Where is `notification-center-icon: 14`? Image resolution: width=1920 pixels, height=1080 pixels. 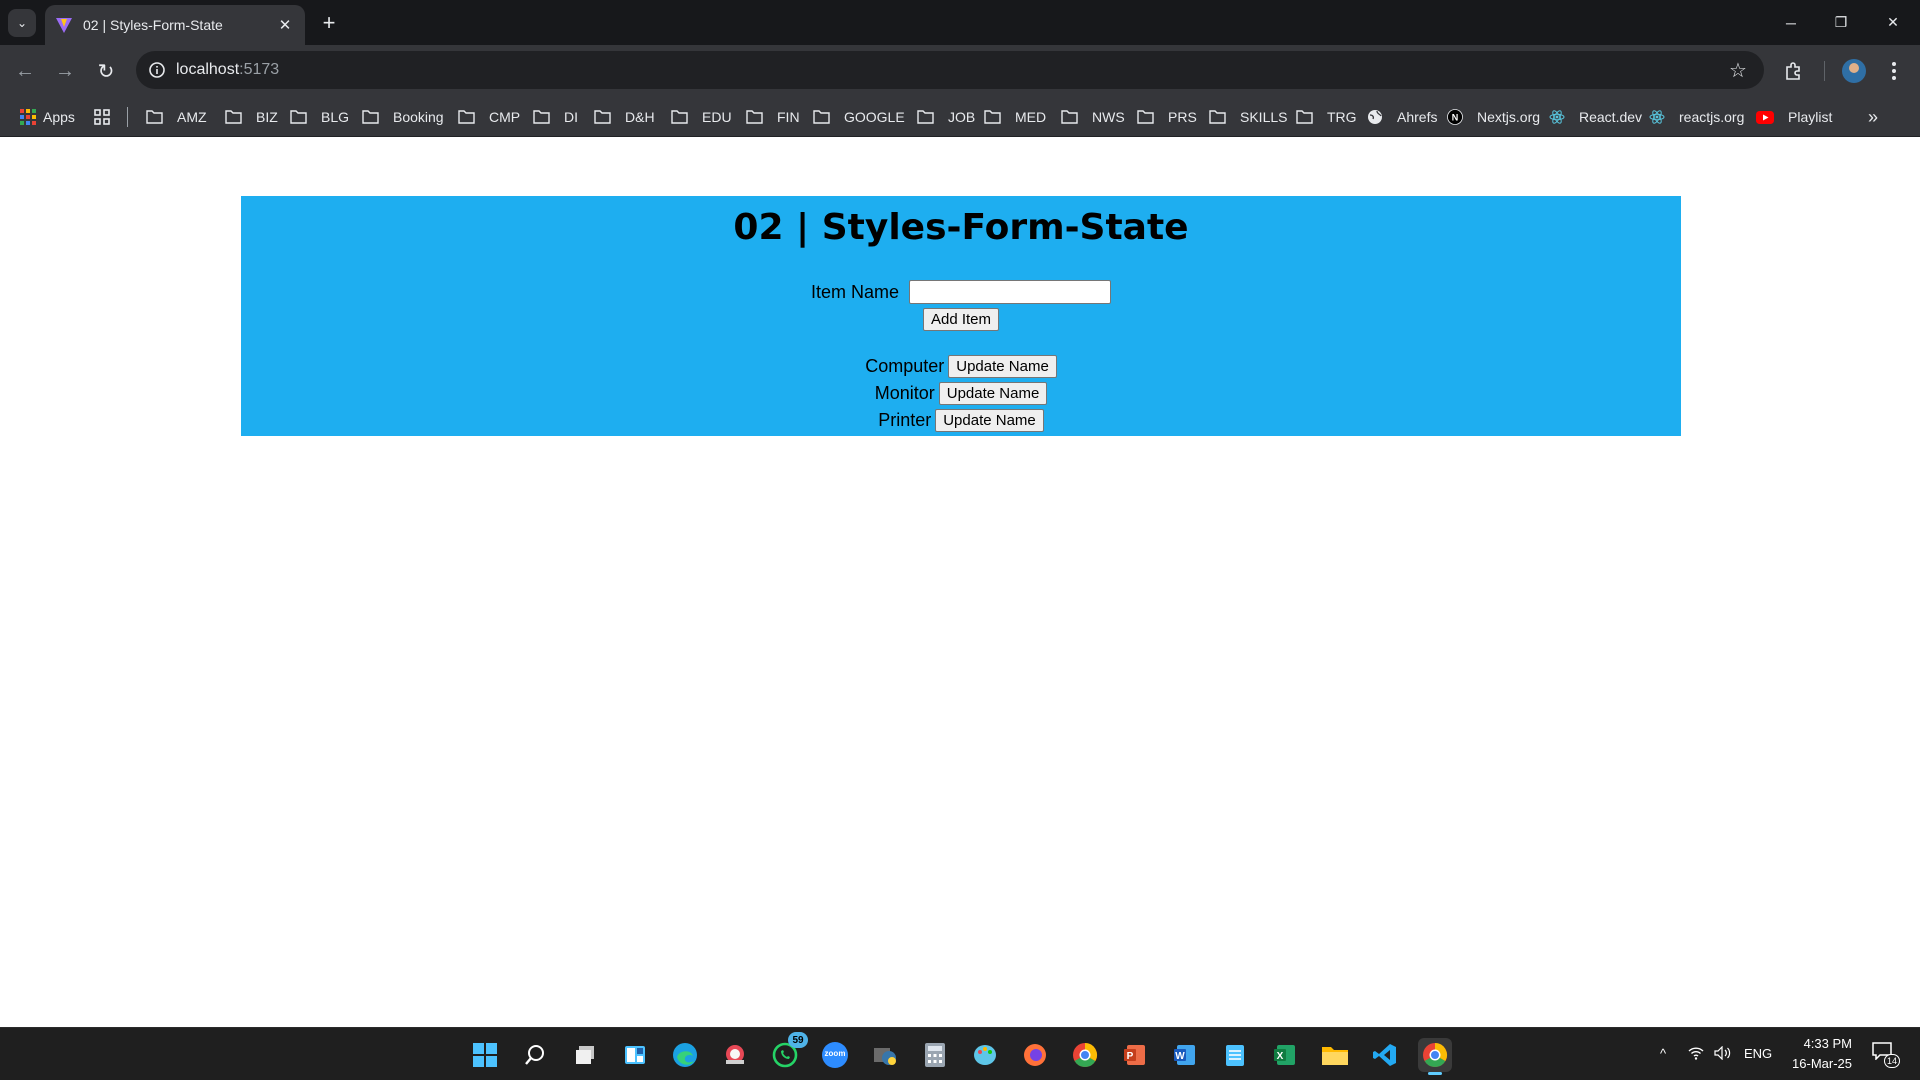 notification-center-icon: 14 is located at coordinates (1886, 1055).